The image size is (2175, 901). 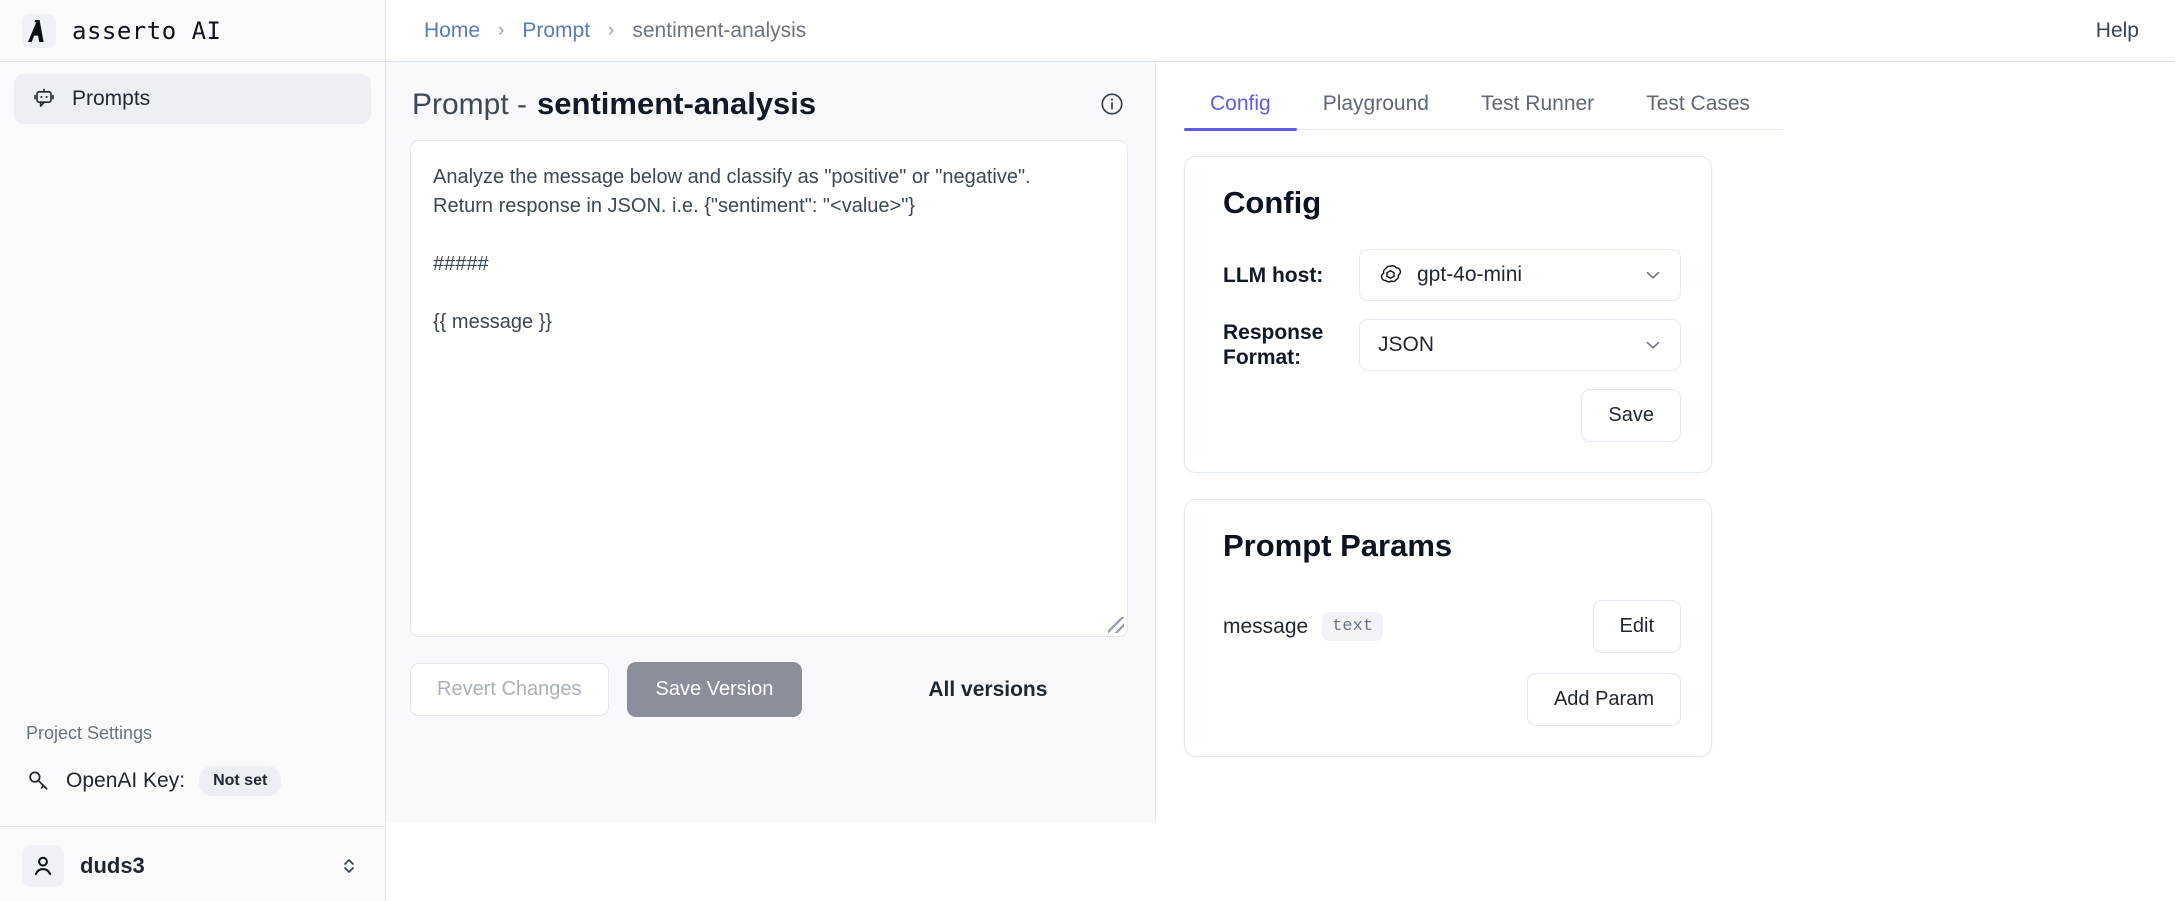 I want to click on breadcrumb-item-current: sentiment-analysis, so click(x=719, y=30).